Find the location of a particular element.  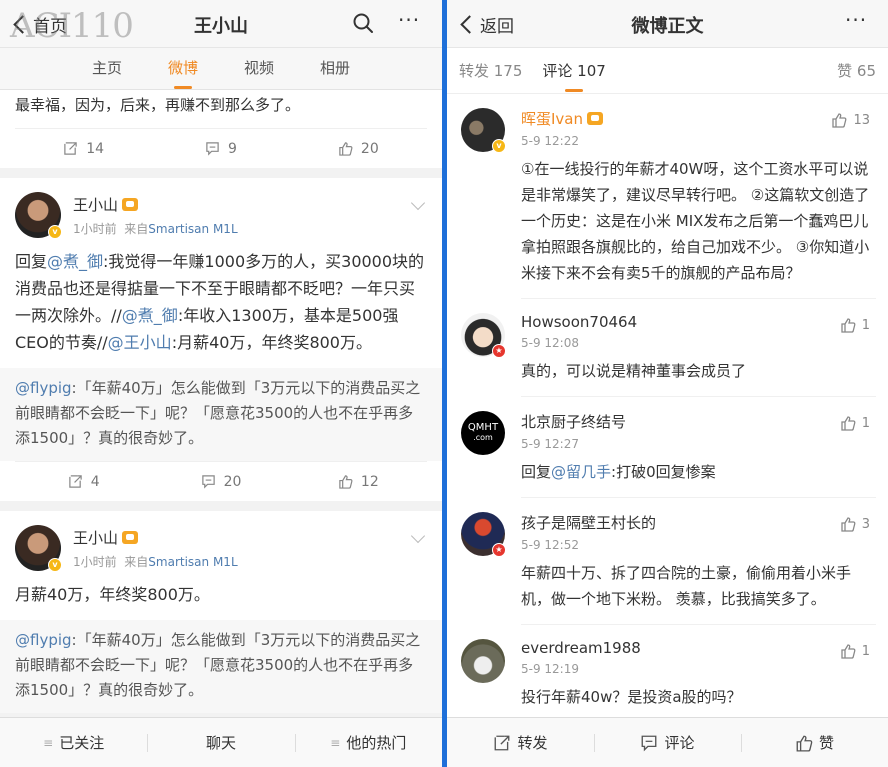

search-icon is located at coordinates (363, 23).